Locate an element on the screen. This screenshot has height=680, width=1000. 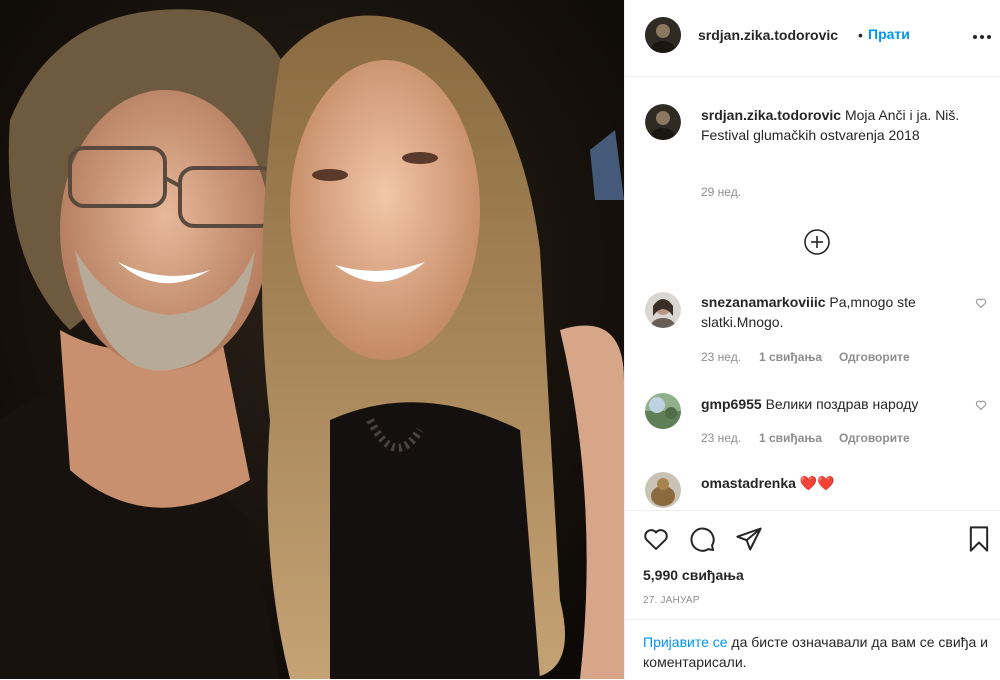
comment-body: gmp6955 Велики поздрав народу is located at coordinates (841, 404).